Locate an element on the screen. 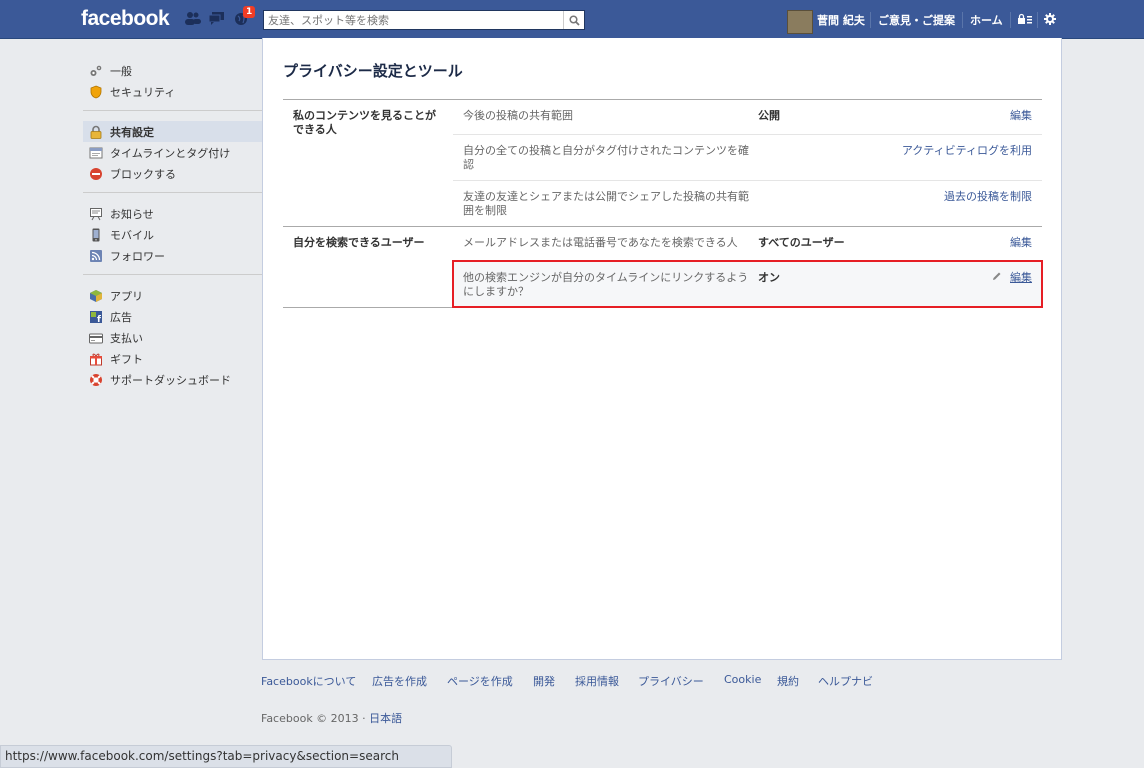 This screenshot has height=768, width=1144. sidebar-item-label: ブロックする is located at coordinates (143, 174).